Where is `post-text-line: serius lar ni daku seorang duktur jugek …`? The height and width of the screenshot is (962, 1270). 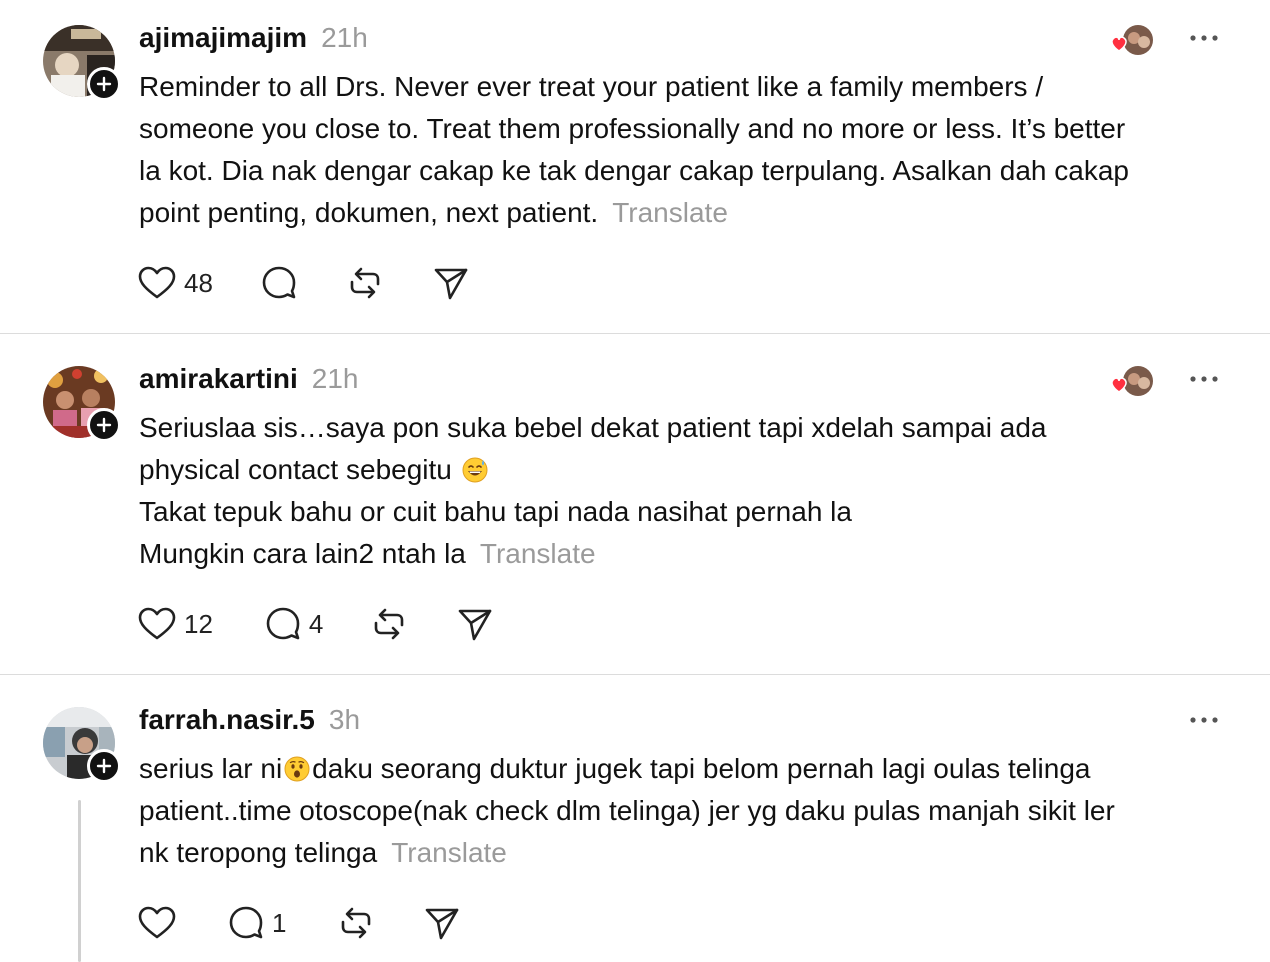
post-text-line: serius lar ni daku seorang duktur jugek … is located at coordinates (689, 769).